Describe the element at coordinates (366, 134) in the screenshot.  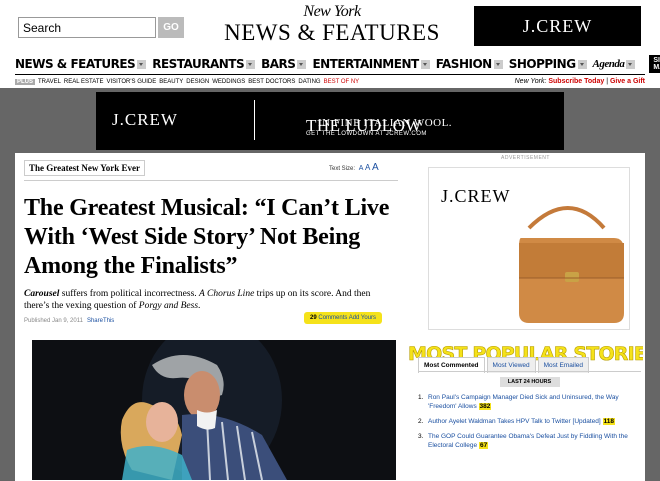
I see `ad-cta: GET THE LOWDOWN AT JCREW.COM` at that location.